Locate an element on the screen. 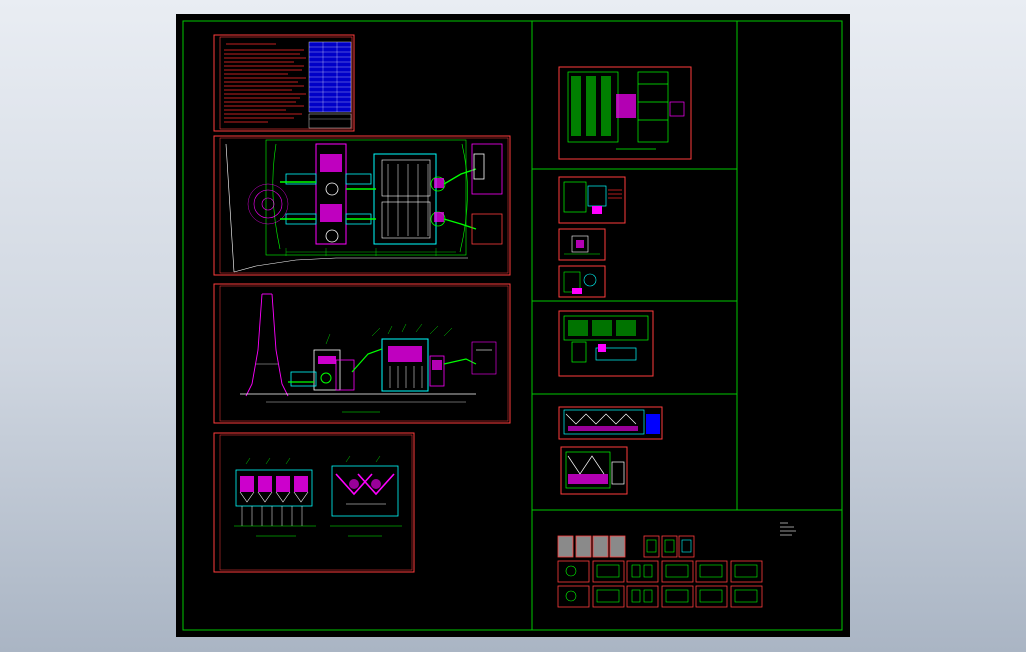 The width and height of the screenshot is (1026, 652). catalog-legend is located at coordinates (788, 529).